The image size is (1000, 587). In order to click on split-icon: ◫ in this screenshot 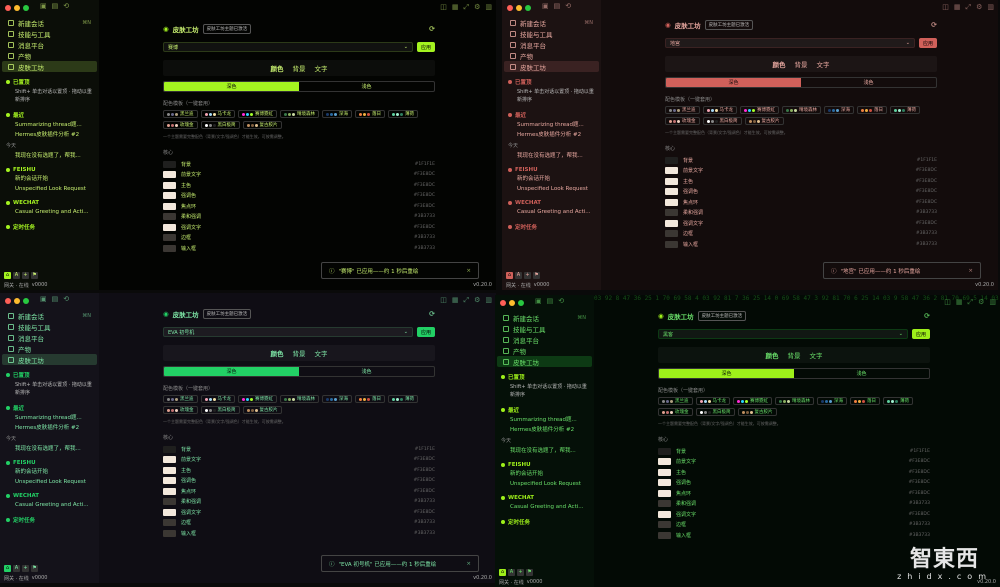, I will do `click(443, 7)`.